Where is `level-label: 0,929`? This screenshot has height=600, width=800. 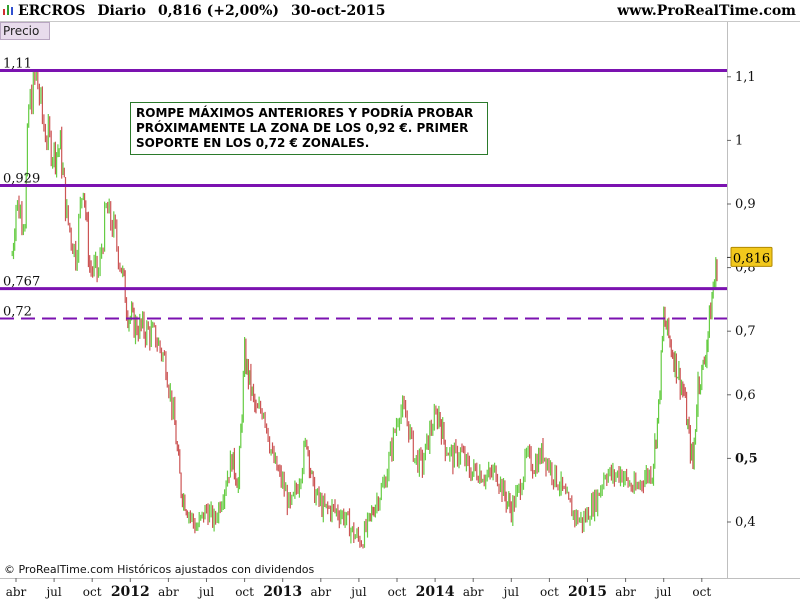 level-label: 0,929 is located at coordinates (21, 179).